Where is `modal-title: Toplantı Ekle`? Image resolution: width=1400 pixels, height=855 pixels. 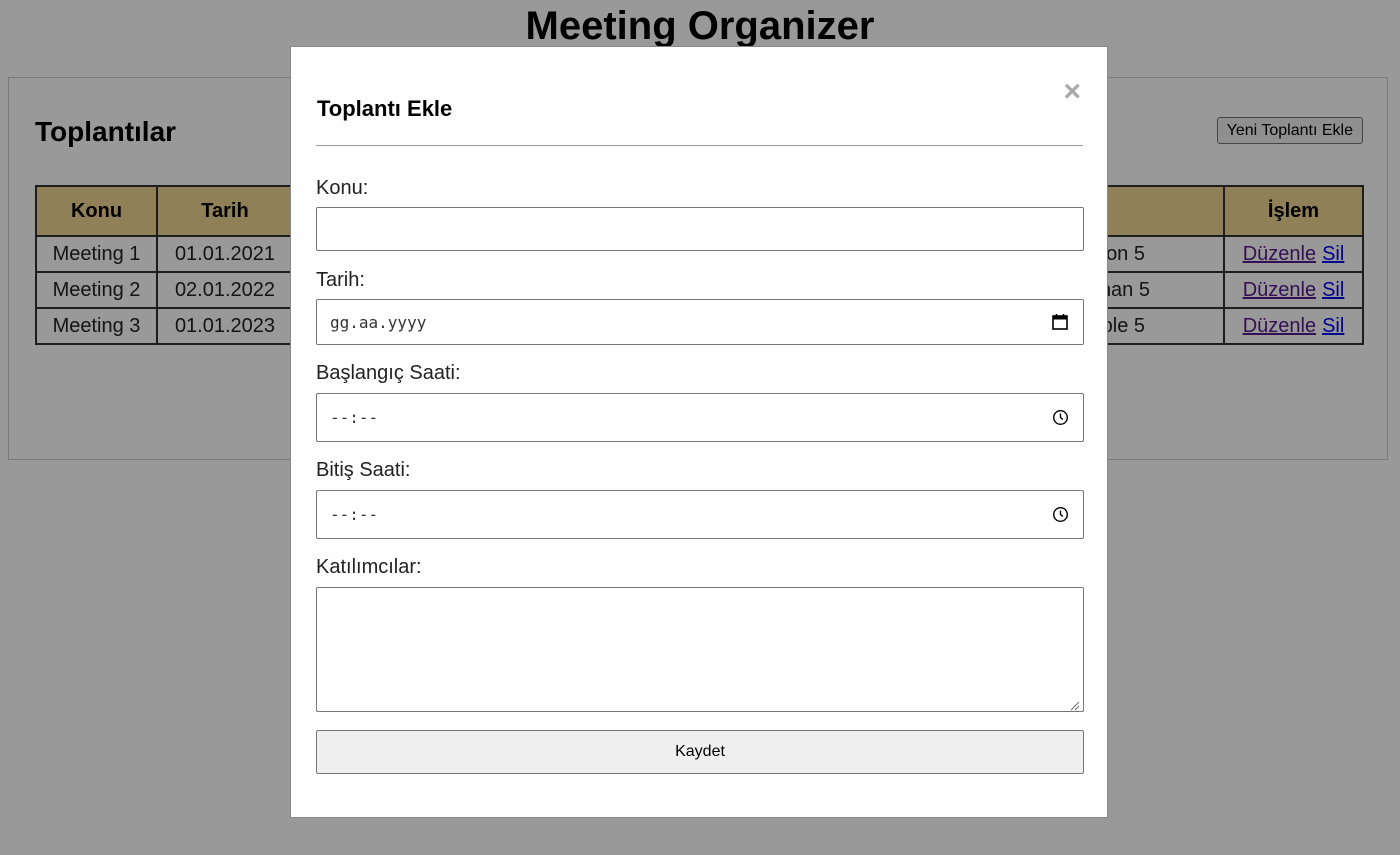
modal-title: Toplantı Ekle is located at coordinates (385, 108).